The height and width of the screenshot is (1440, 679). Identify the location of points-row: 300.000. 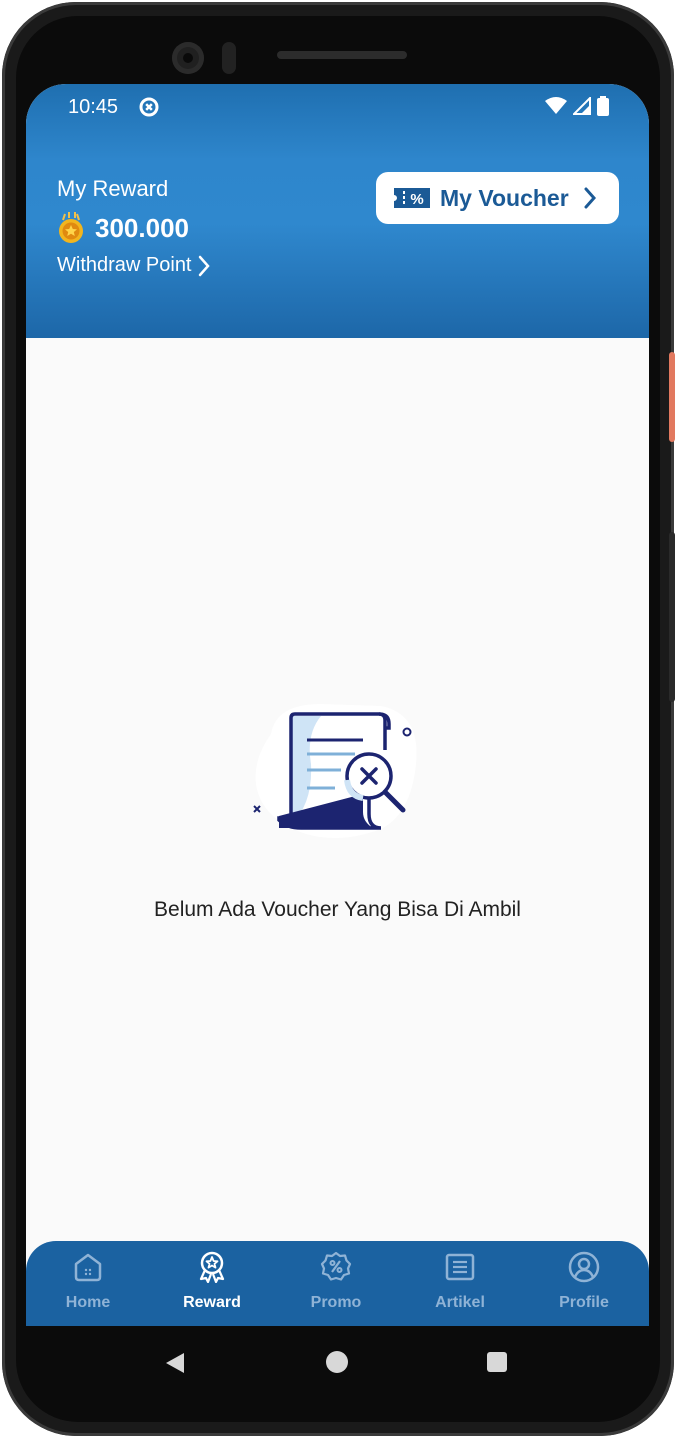
(123, 228).